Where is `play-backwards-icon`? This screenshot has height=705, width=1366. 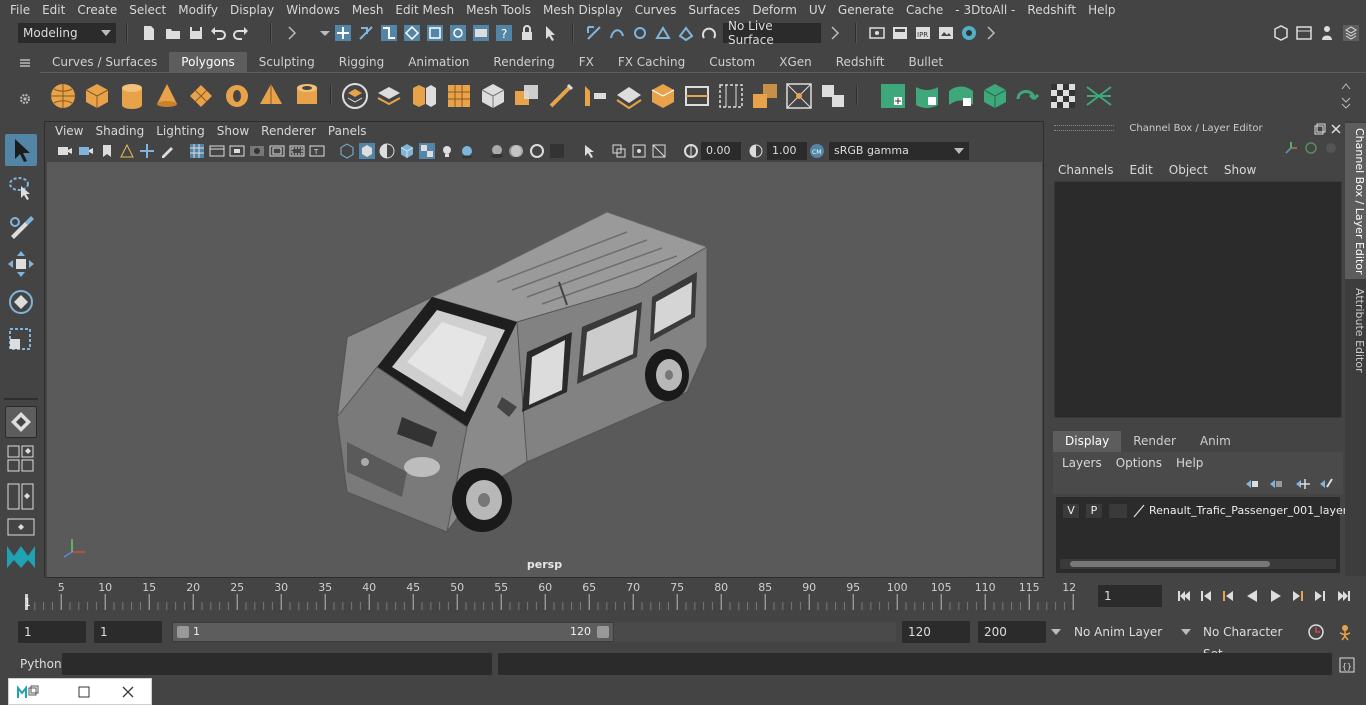
play-backwards-icon is located at coordinates (1252, 596).